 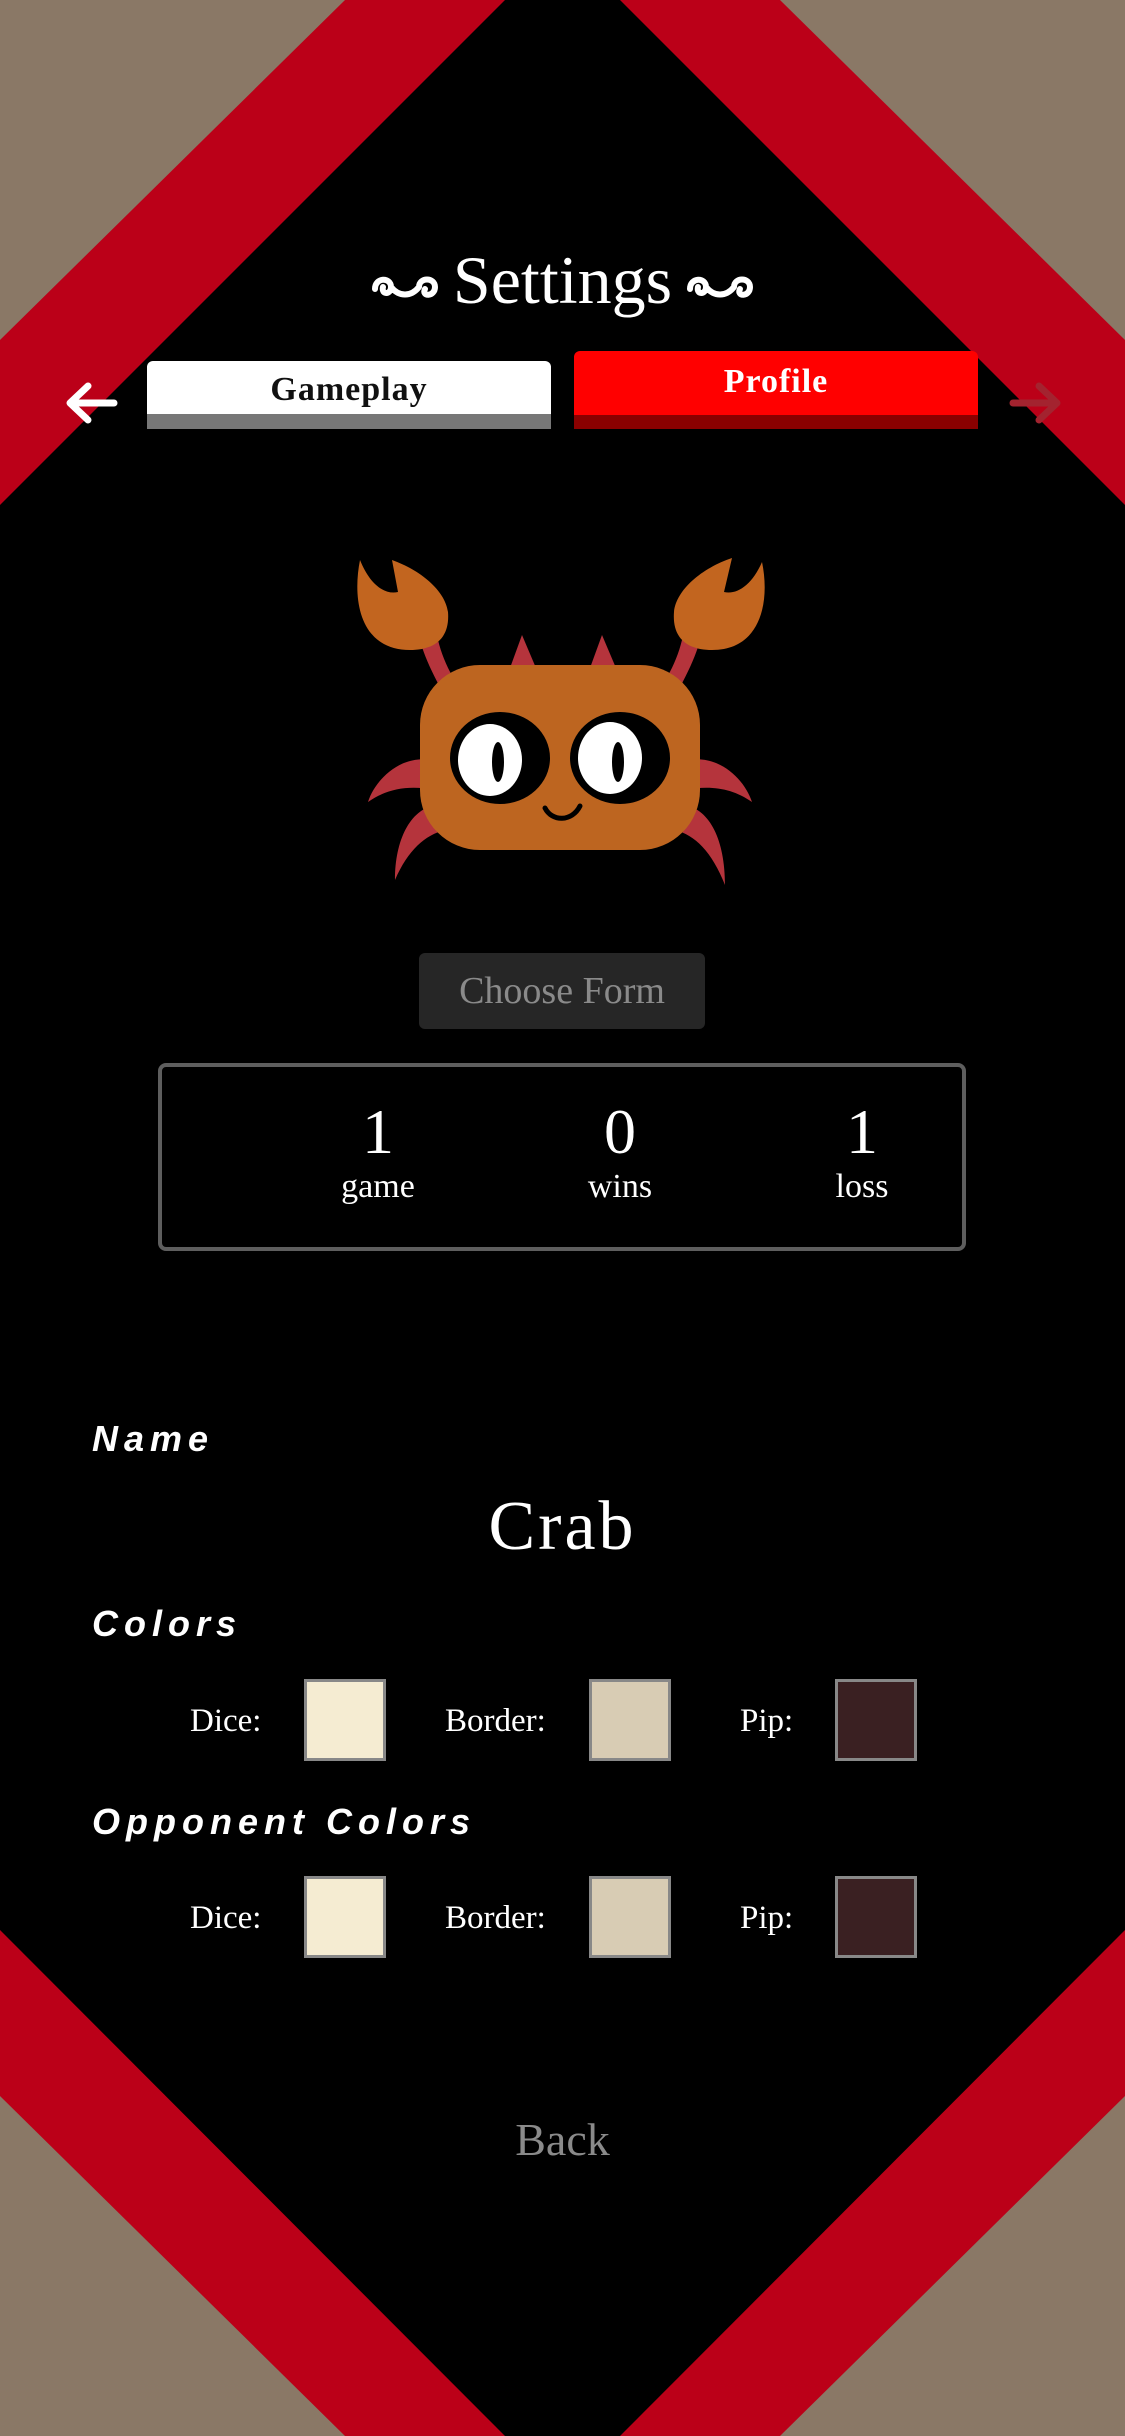 I want to click on dice-color-label: Dice:, so click(x=226, y=1721).